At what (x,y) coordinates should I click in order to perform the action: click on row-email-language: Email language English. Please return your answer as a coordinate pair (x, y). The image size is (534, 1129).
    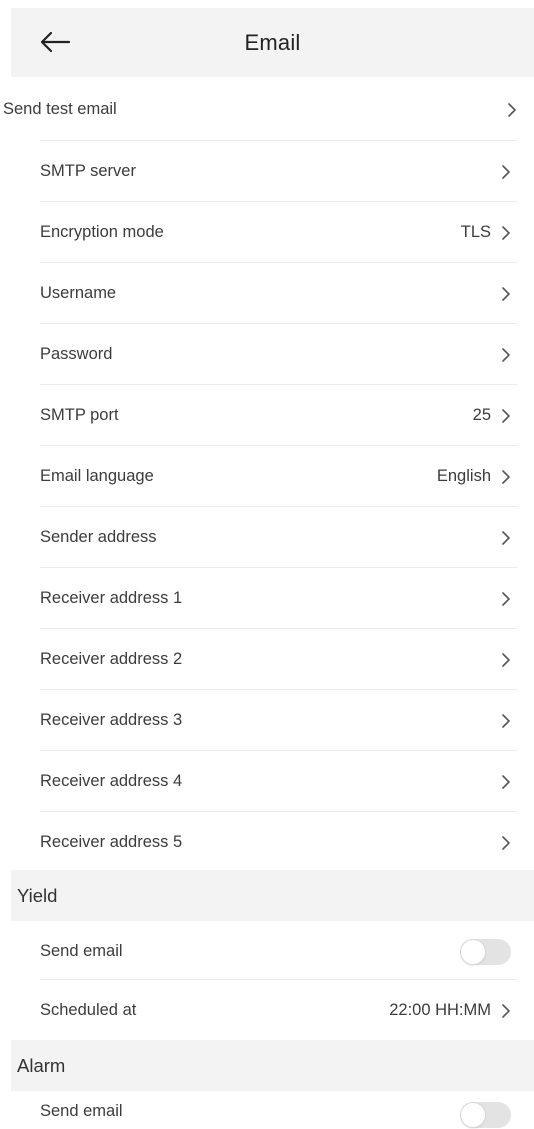
    Looking at the image, I should click on (275, 476).